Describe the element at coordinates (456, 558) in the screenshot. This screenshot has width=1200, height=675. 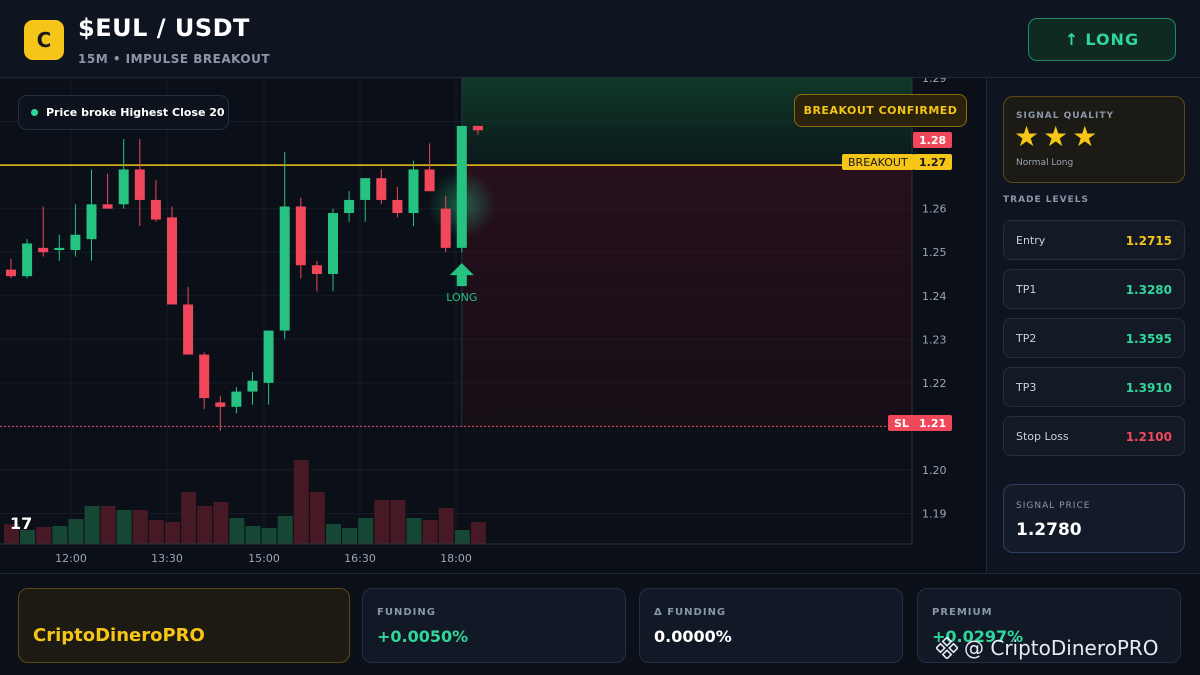
I see `time-tick-label: 18:00` at that location.